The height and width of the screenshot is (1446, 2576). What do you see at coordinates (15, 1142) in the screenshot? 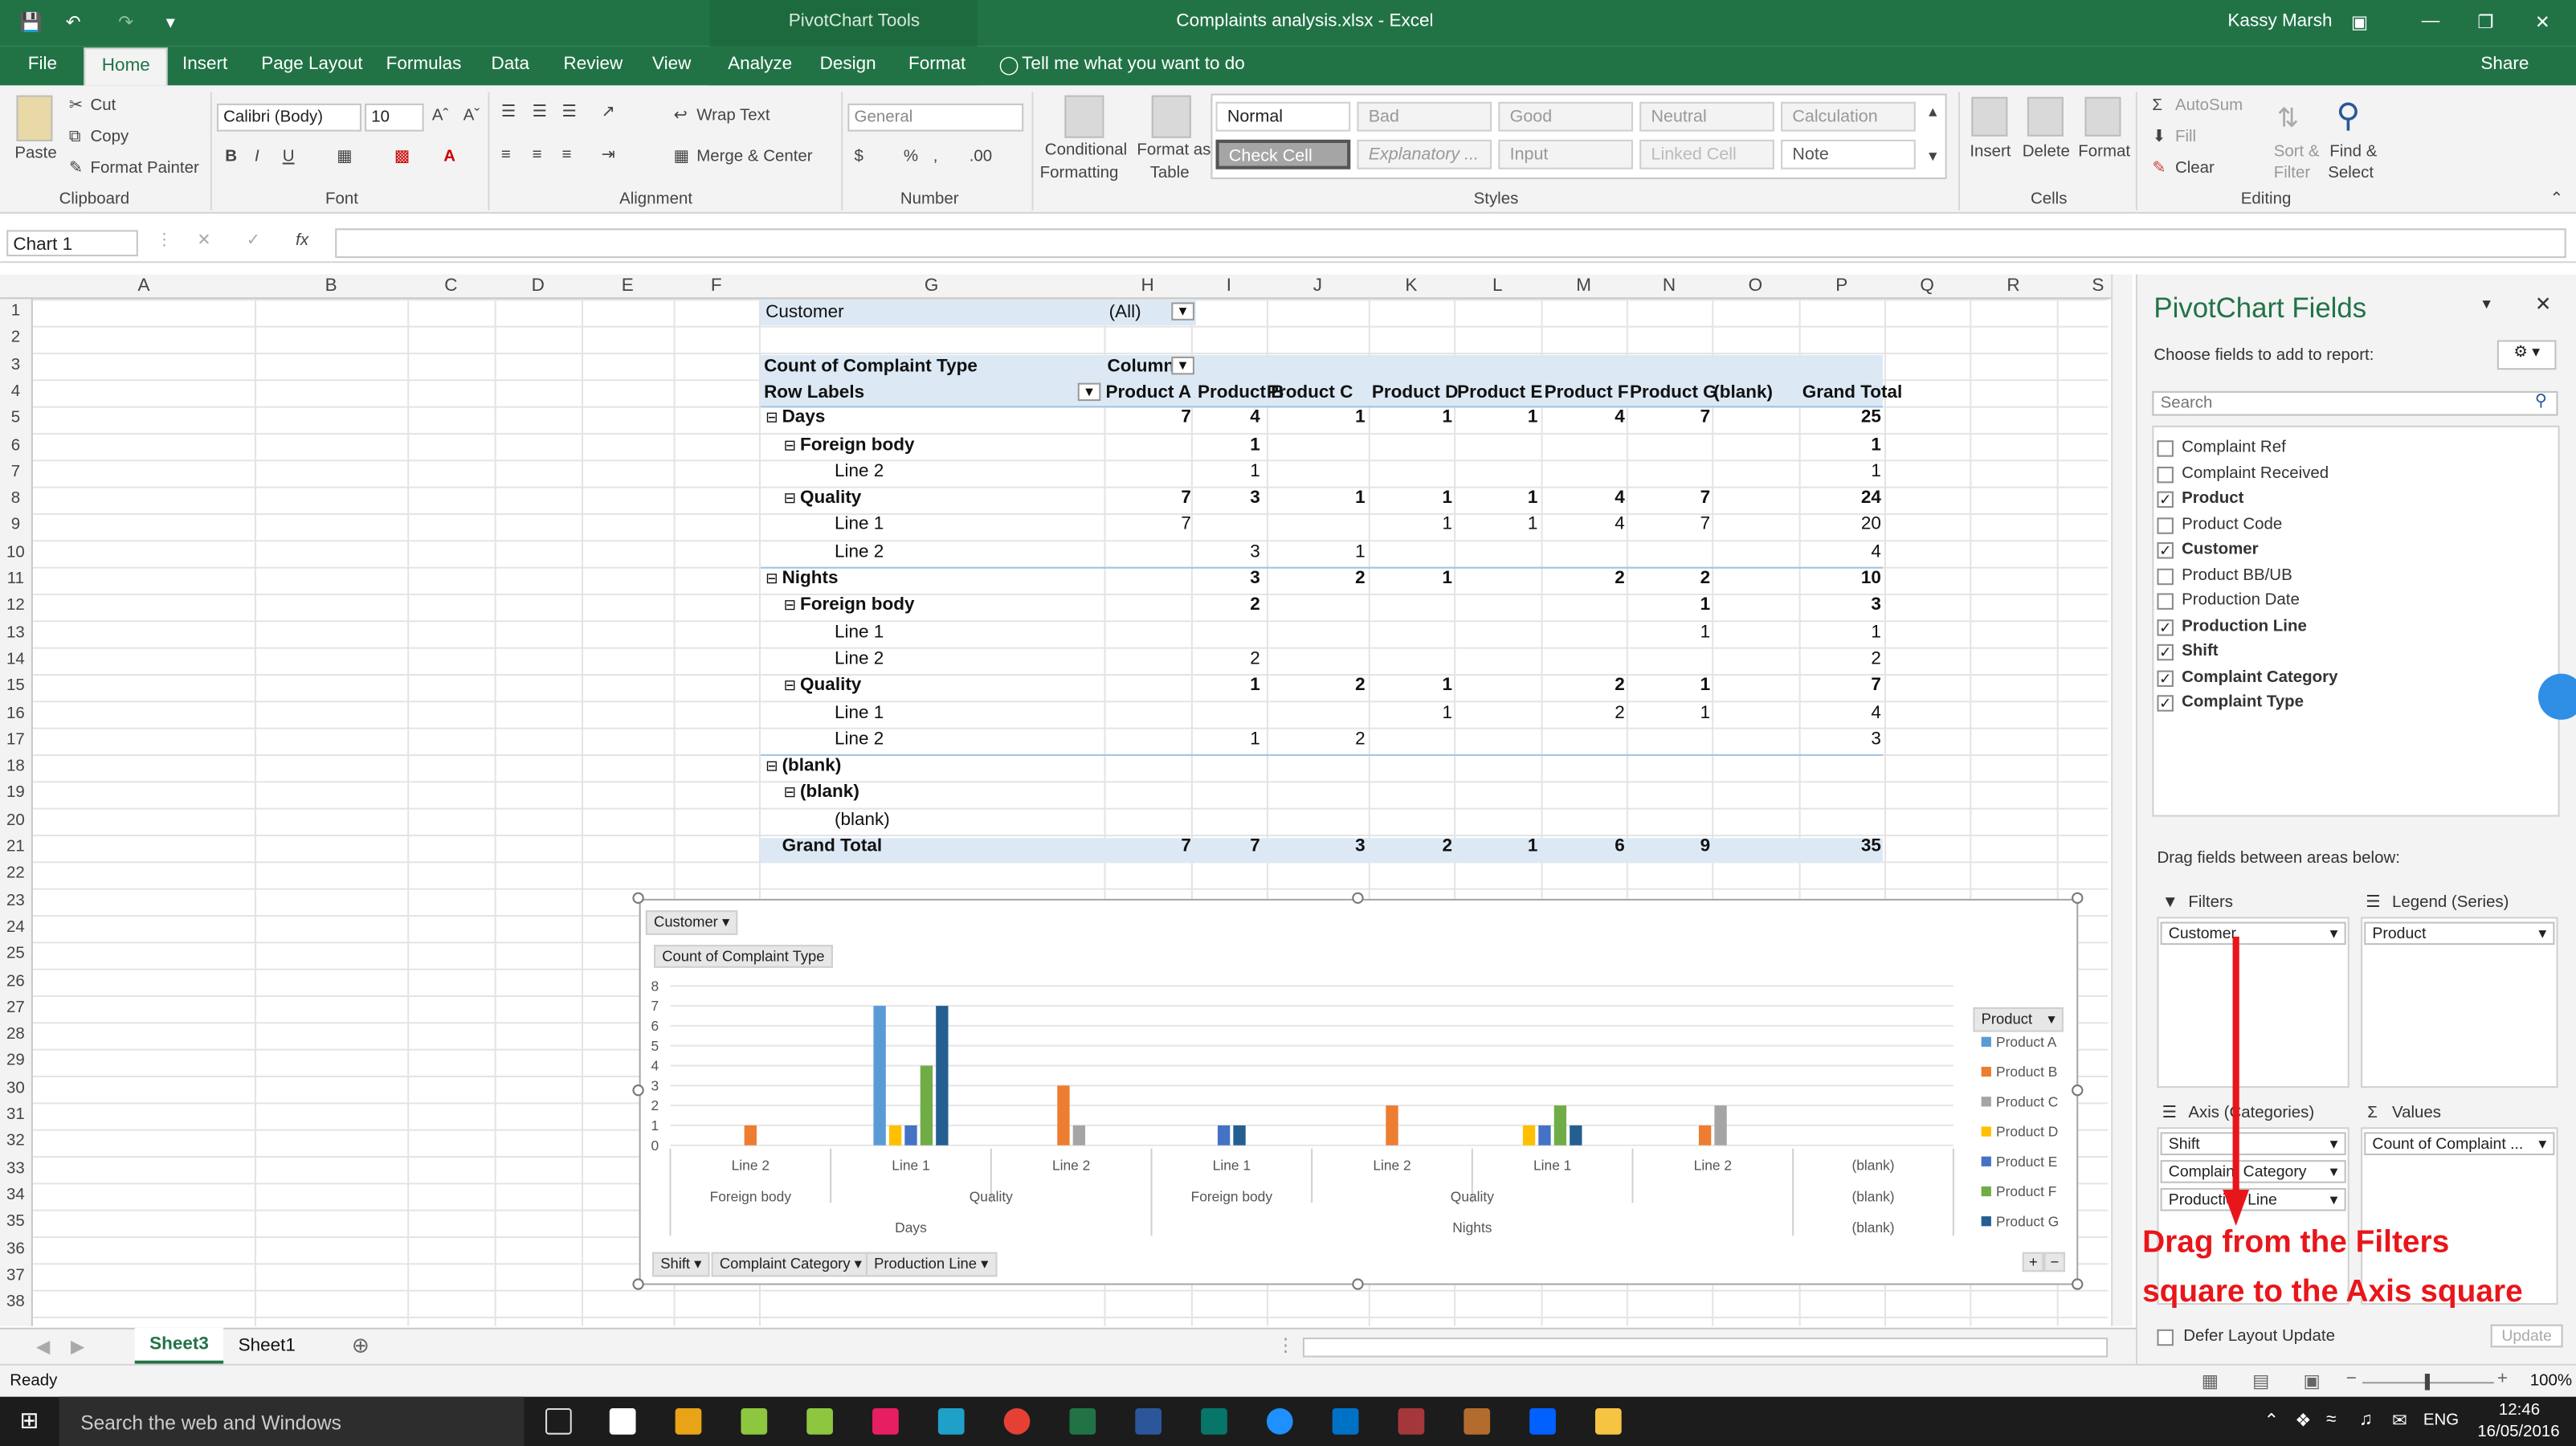
I see `row-header: 32` at bounding box center [15, 1142].